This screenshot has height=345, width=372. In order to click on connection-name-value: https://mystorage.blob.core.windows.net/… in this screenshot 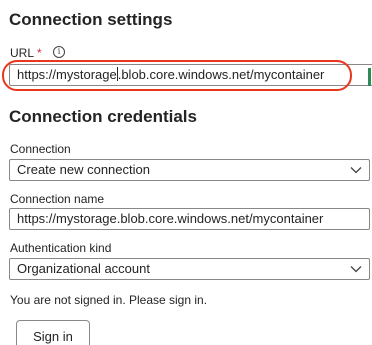, I will do `click(170, 218)`.